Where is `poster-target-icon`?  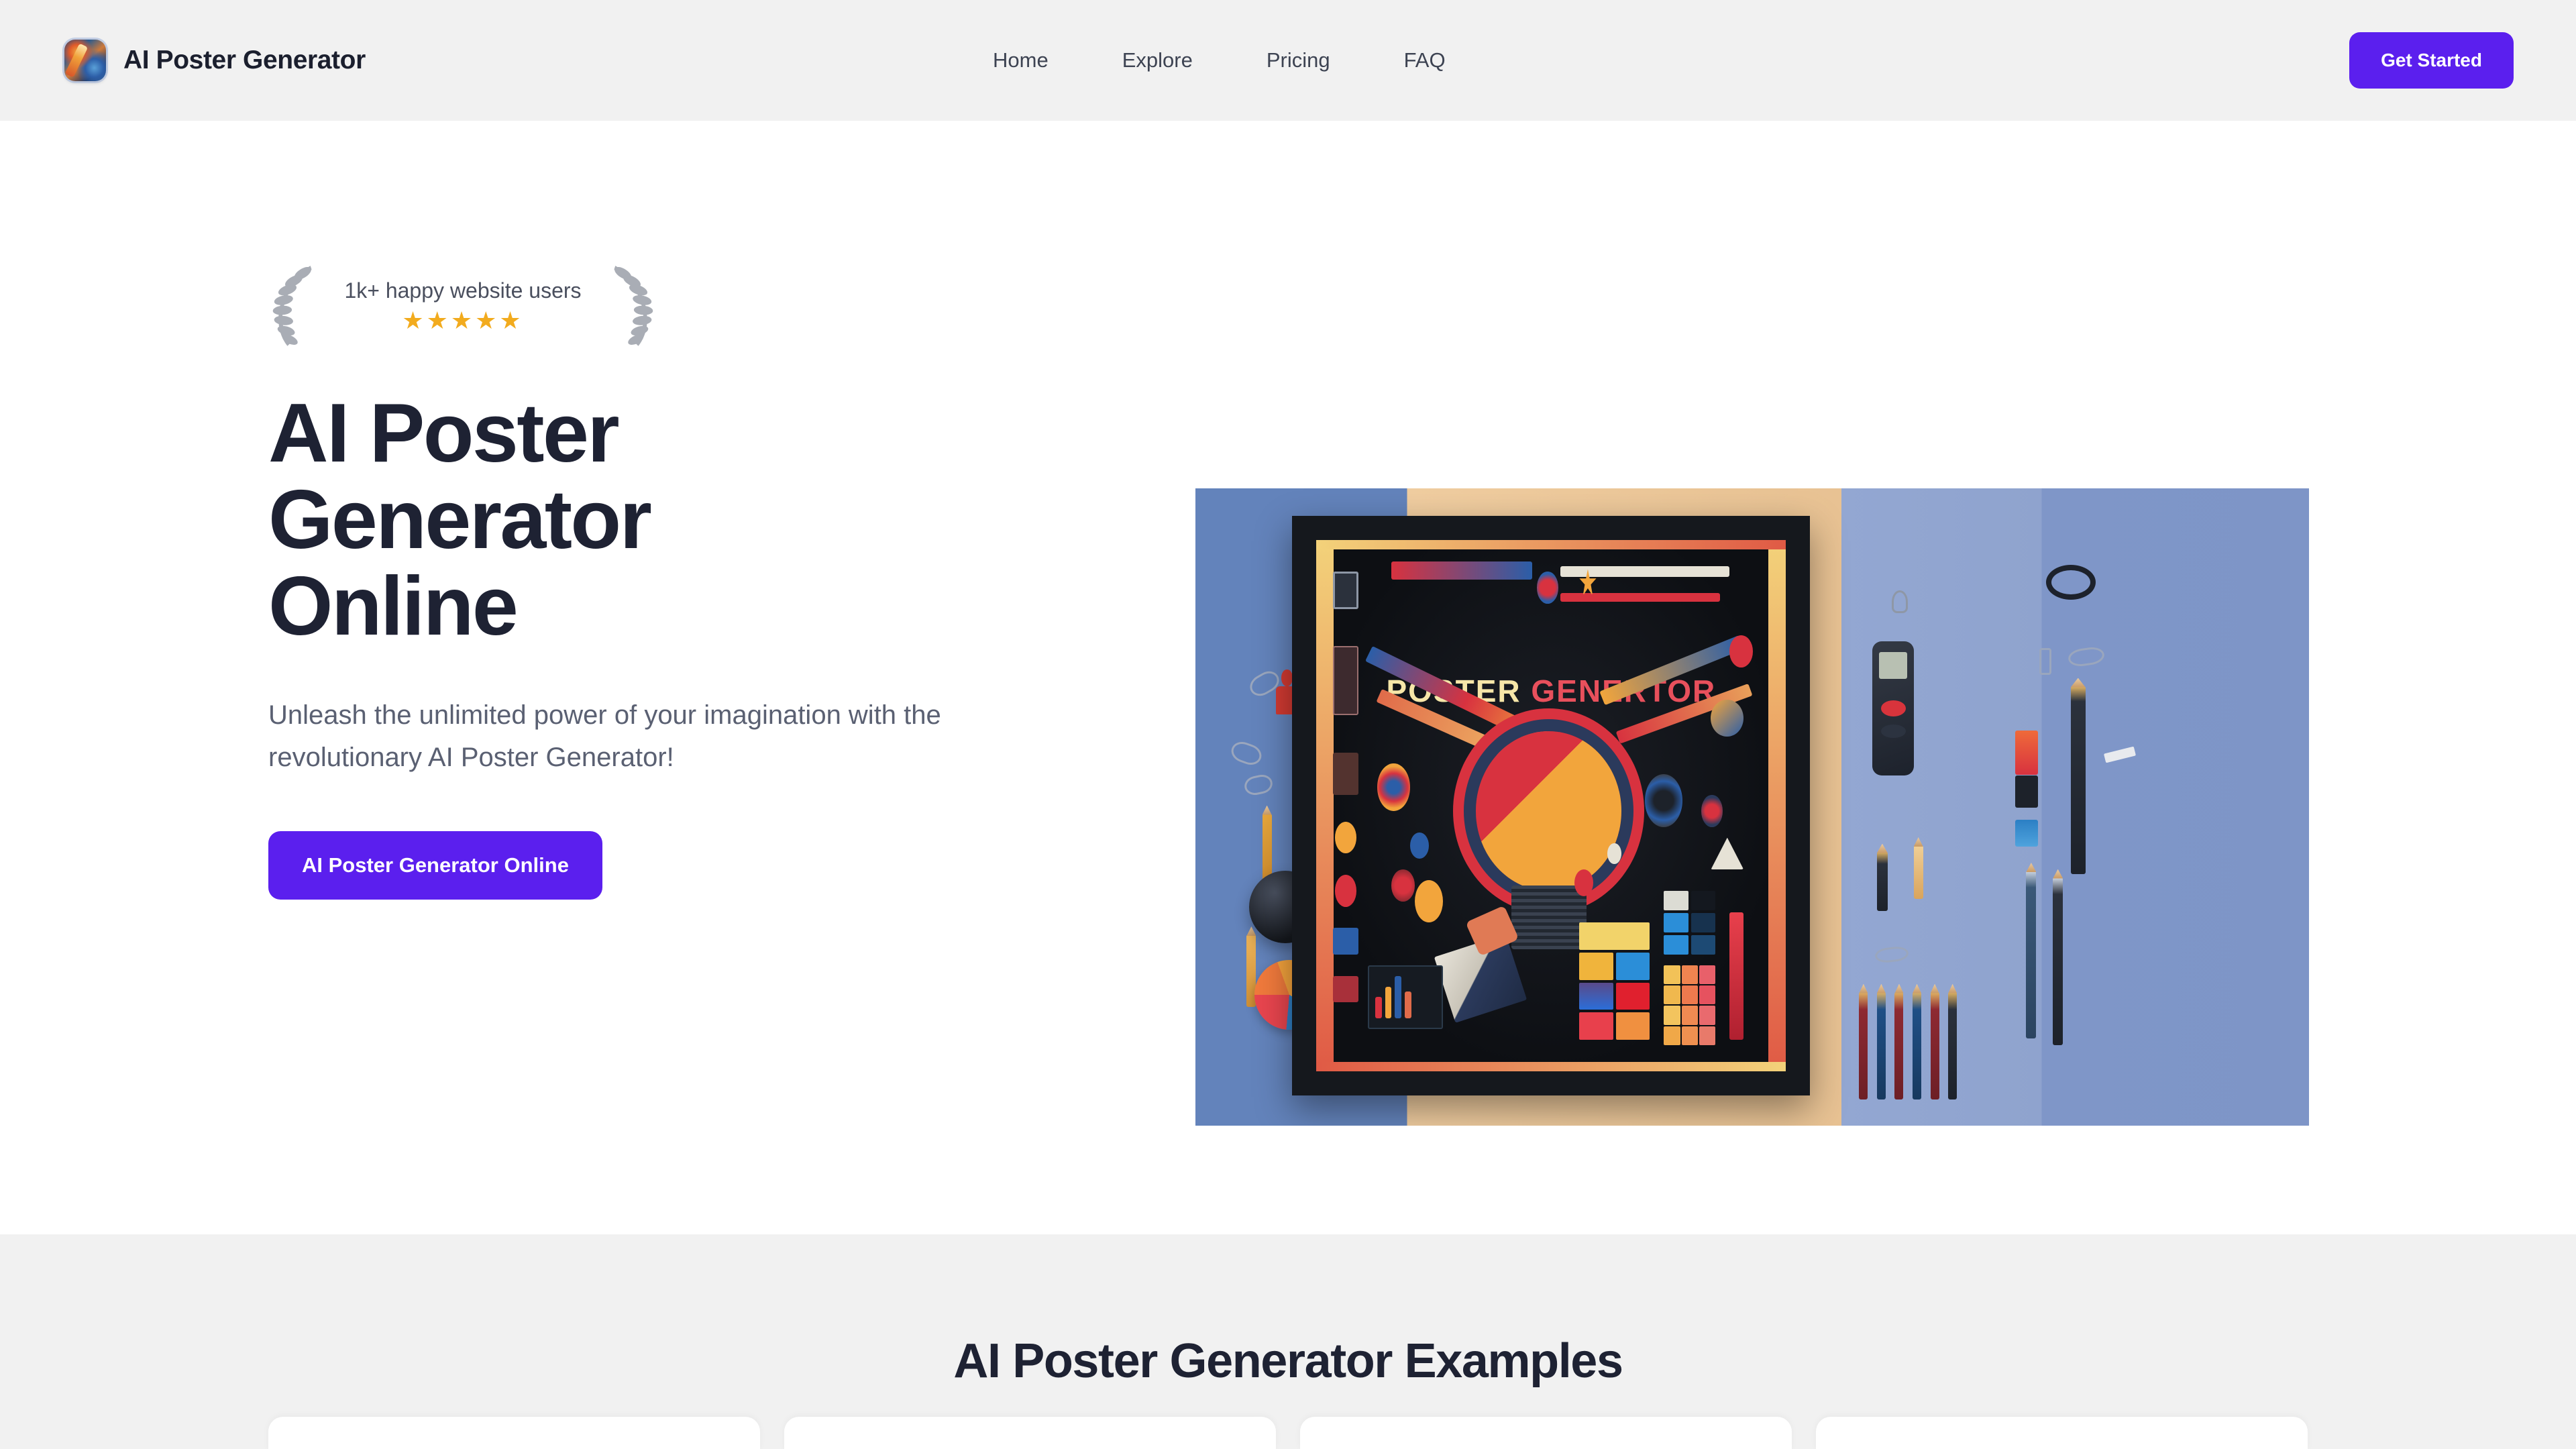
poster-target-icon is located at coordinates (1394, 787).